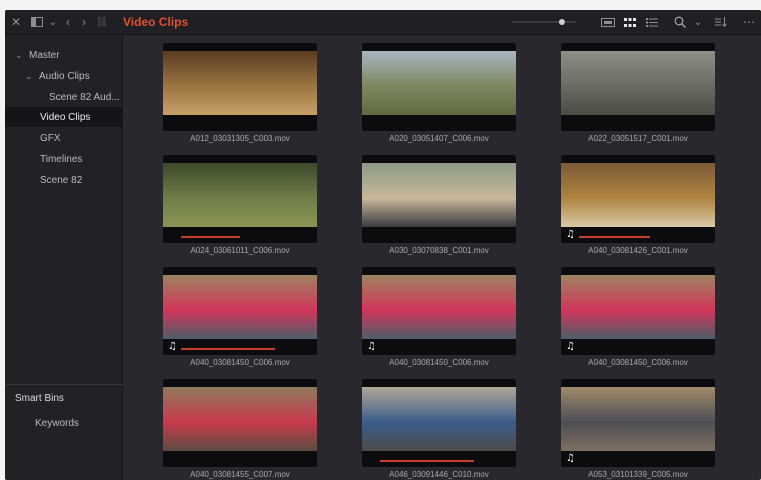  I want to click on clip-thumbnail: ♫ A040_03081426_C001.mov, so click(638, 205).